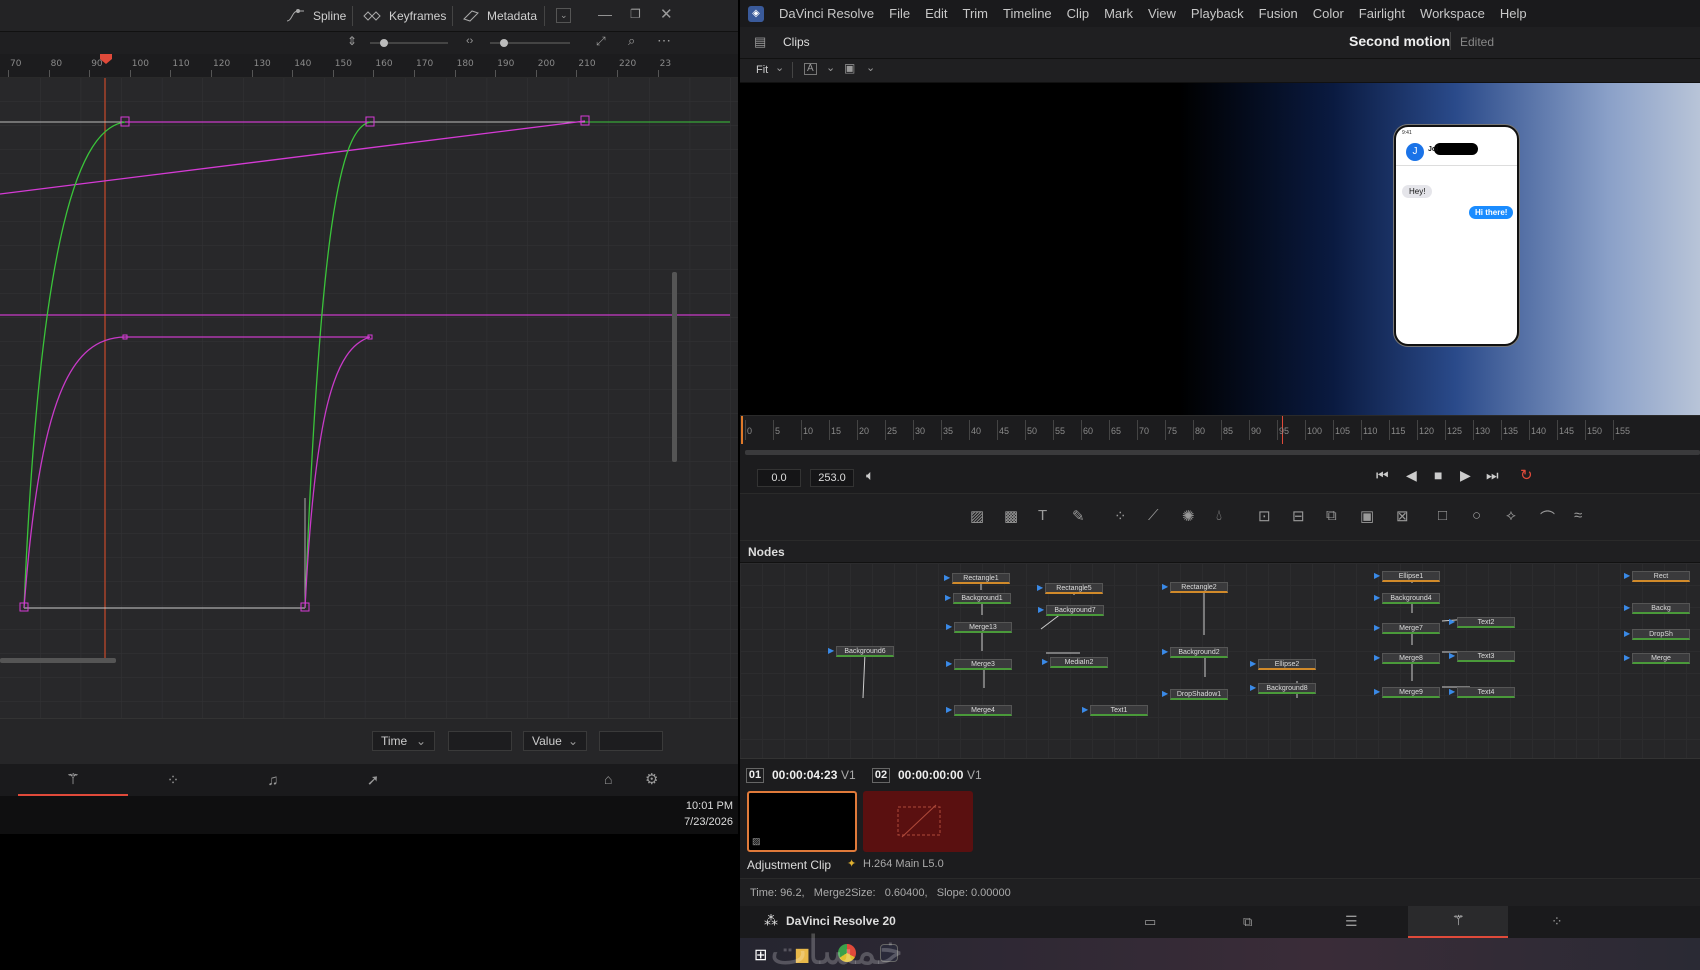 The height and width of the screenshot is (970, 1700). Describe the element at coordinates (1411, 576) in the screenshot. I see `node-ellipse1: Ellipse1` at that location.